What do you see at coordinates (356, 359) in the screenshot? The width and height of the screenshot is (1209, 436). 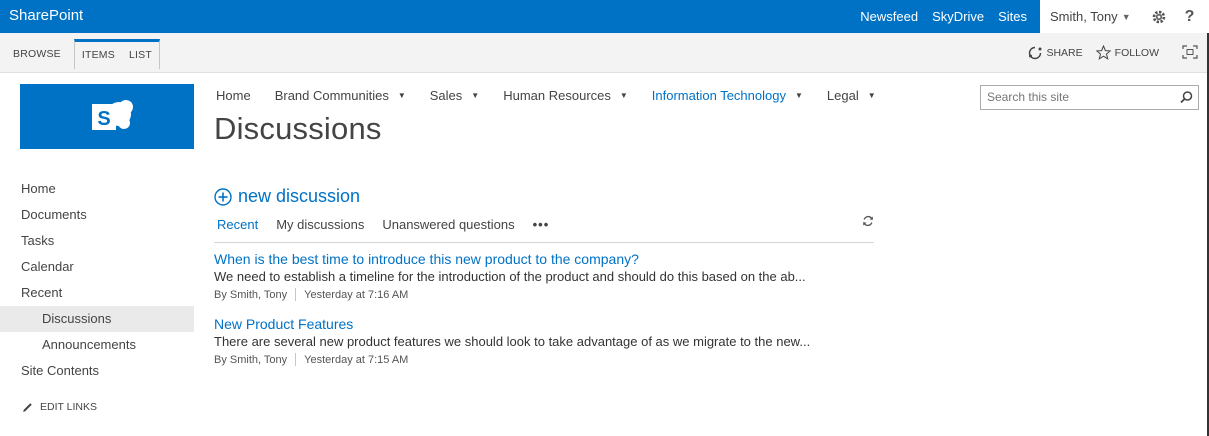 I see `discussion-time: Yesterday at 7:15 AM` at bounding box center [356, 359].